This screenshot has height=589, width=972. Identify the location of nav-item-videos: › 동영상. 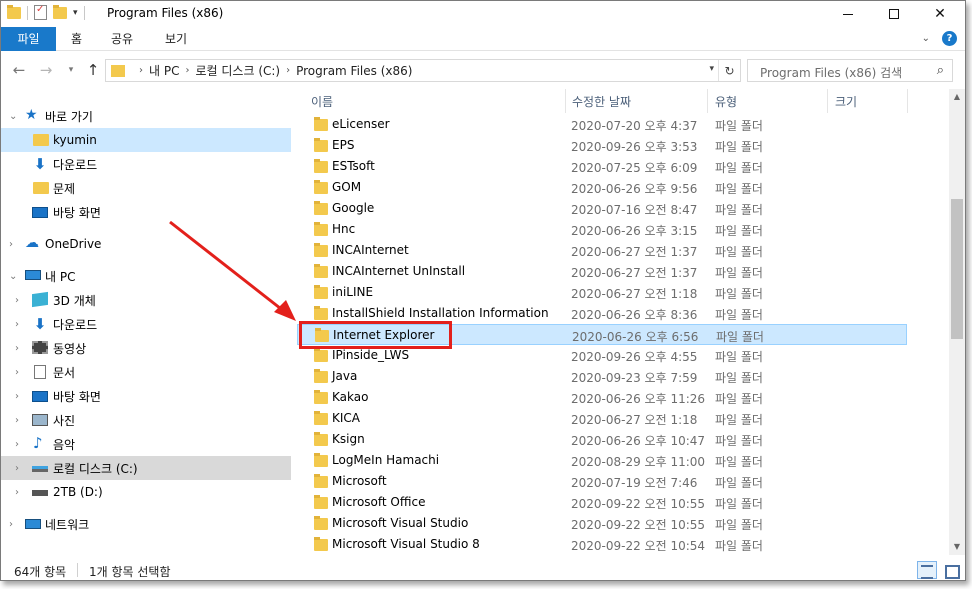
(146, 348).